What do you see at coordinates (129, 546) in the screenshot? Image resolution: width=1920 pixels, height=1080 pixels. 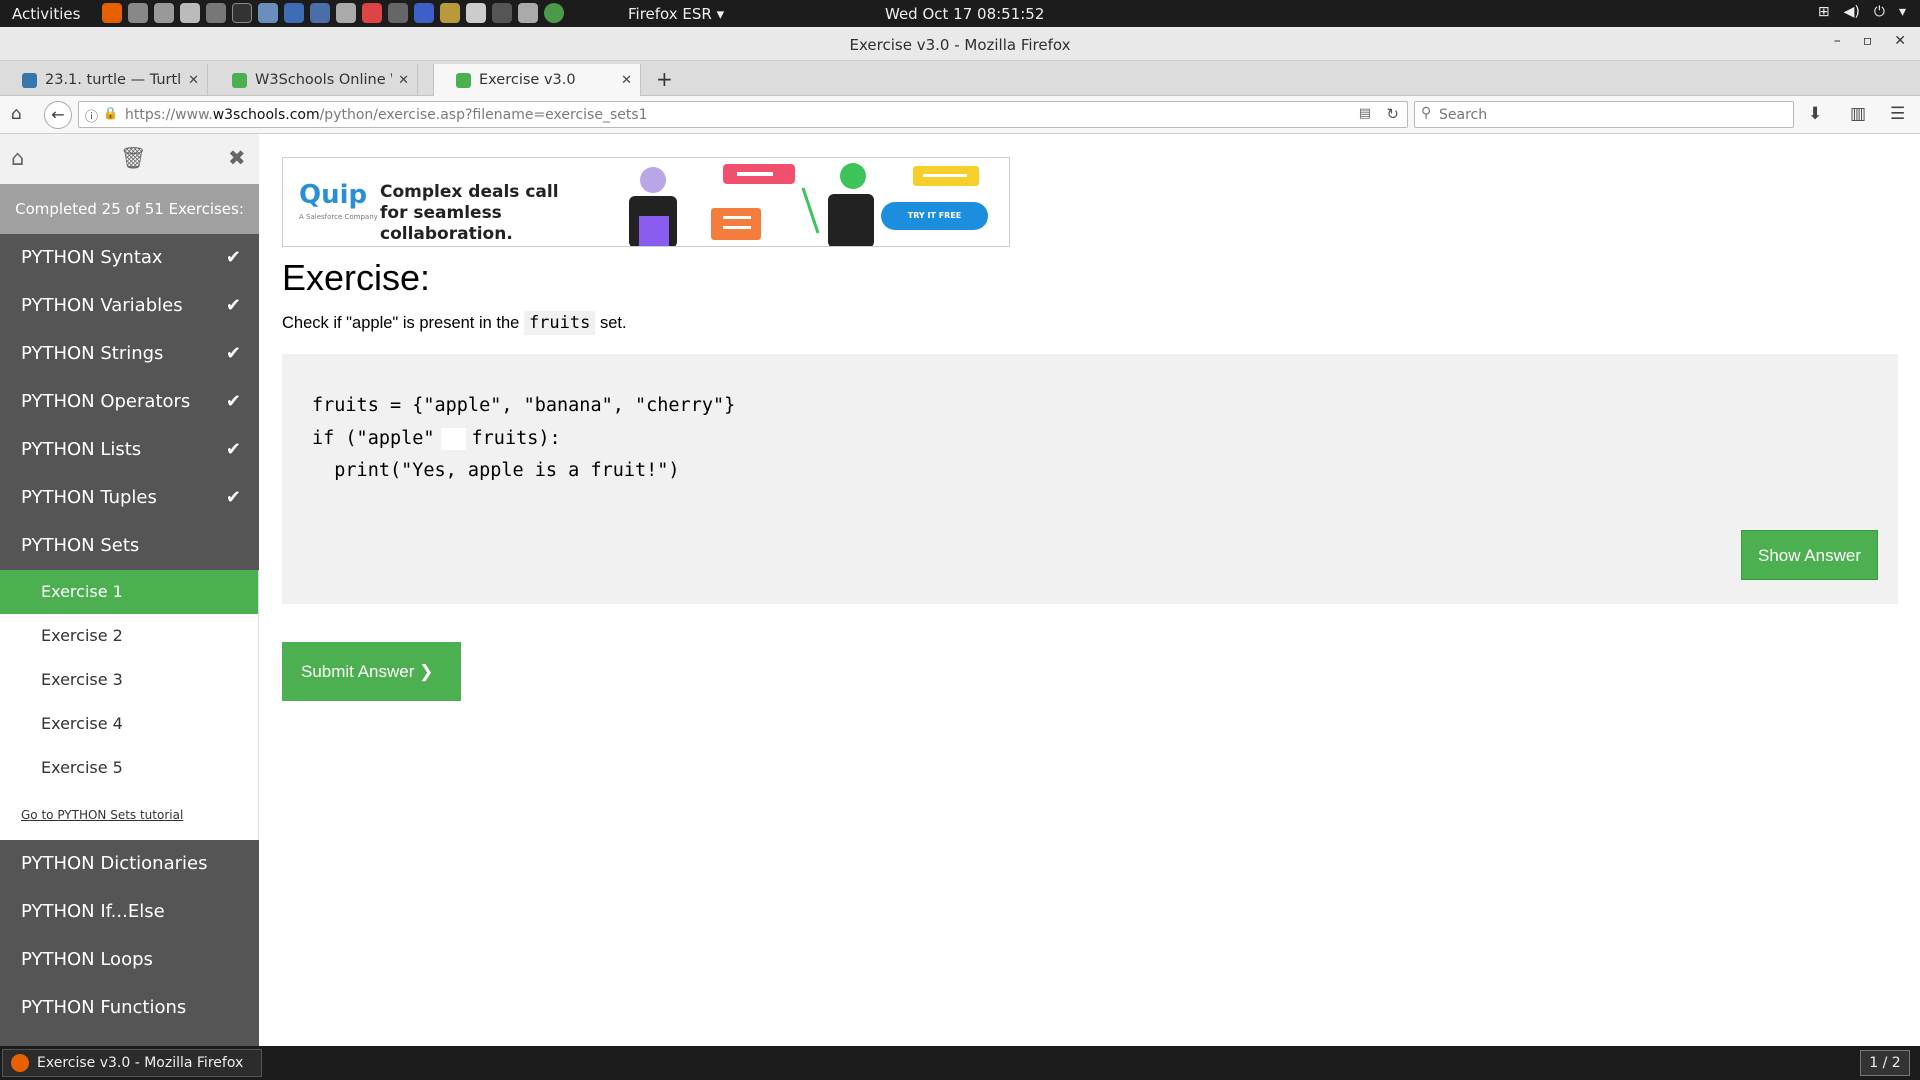 I see `sidebar-item-sets: PYTHON Sets` at bounding box center [129, 546].